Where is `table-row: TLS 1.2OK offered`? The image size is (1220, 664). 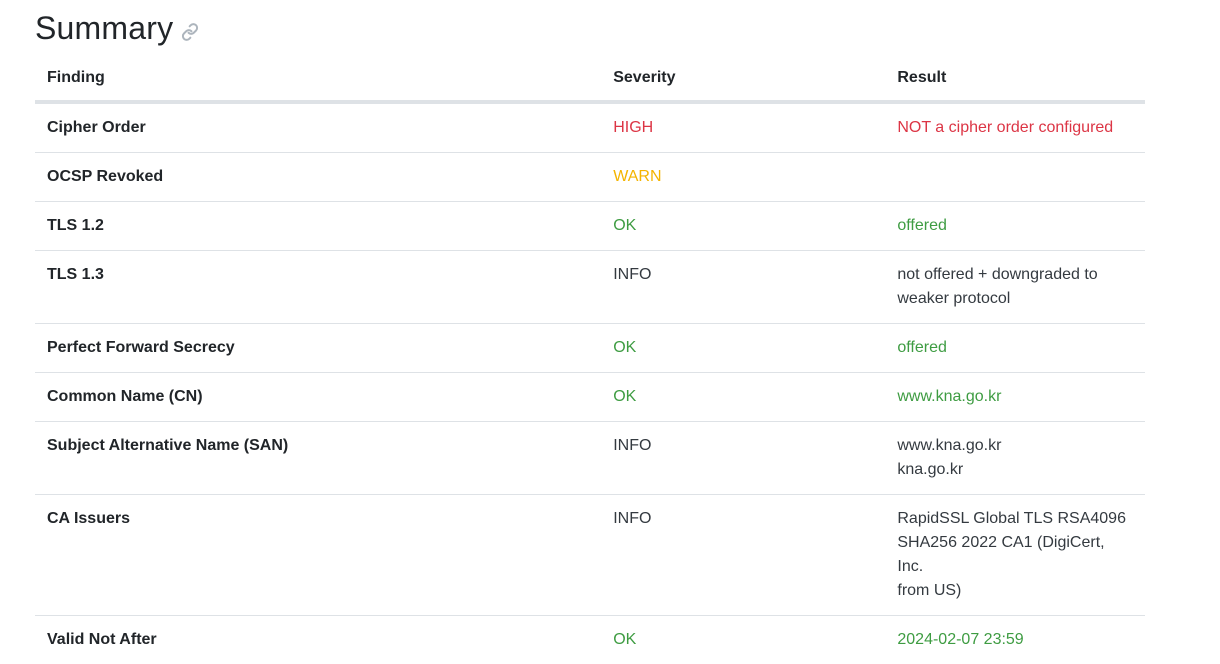 table-row: TLS 1.2OK offered is located at coordinates (590, 226).